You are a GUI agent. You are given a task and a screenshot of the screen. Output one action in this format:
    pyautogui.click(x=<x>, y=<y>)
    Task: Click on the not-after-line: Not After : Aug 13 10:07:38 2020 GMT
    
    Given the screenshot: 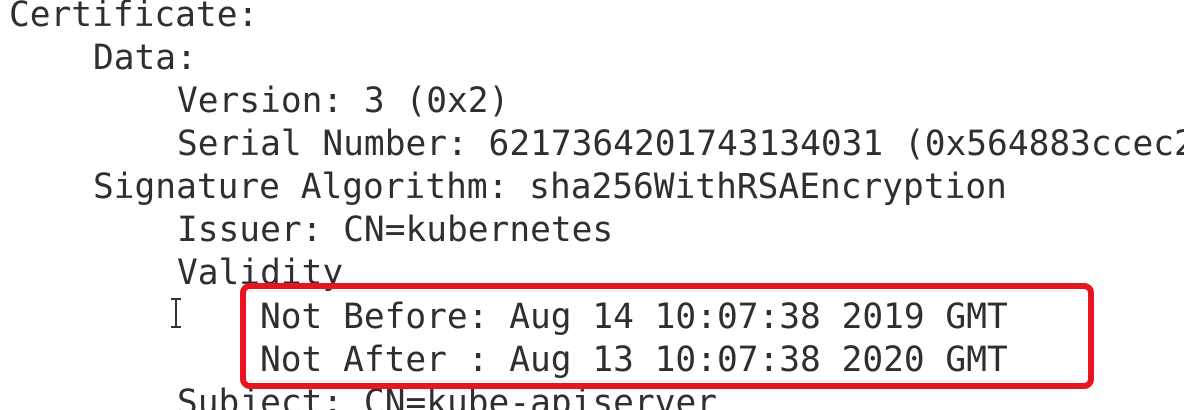 What is the action you would take?
    pyautogui.click(x=634, y=360)
    